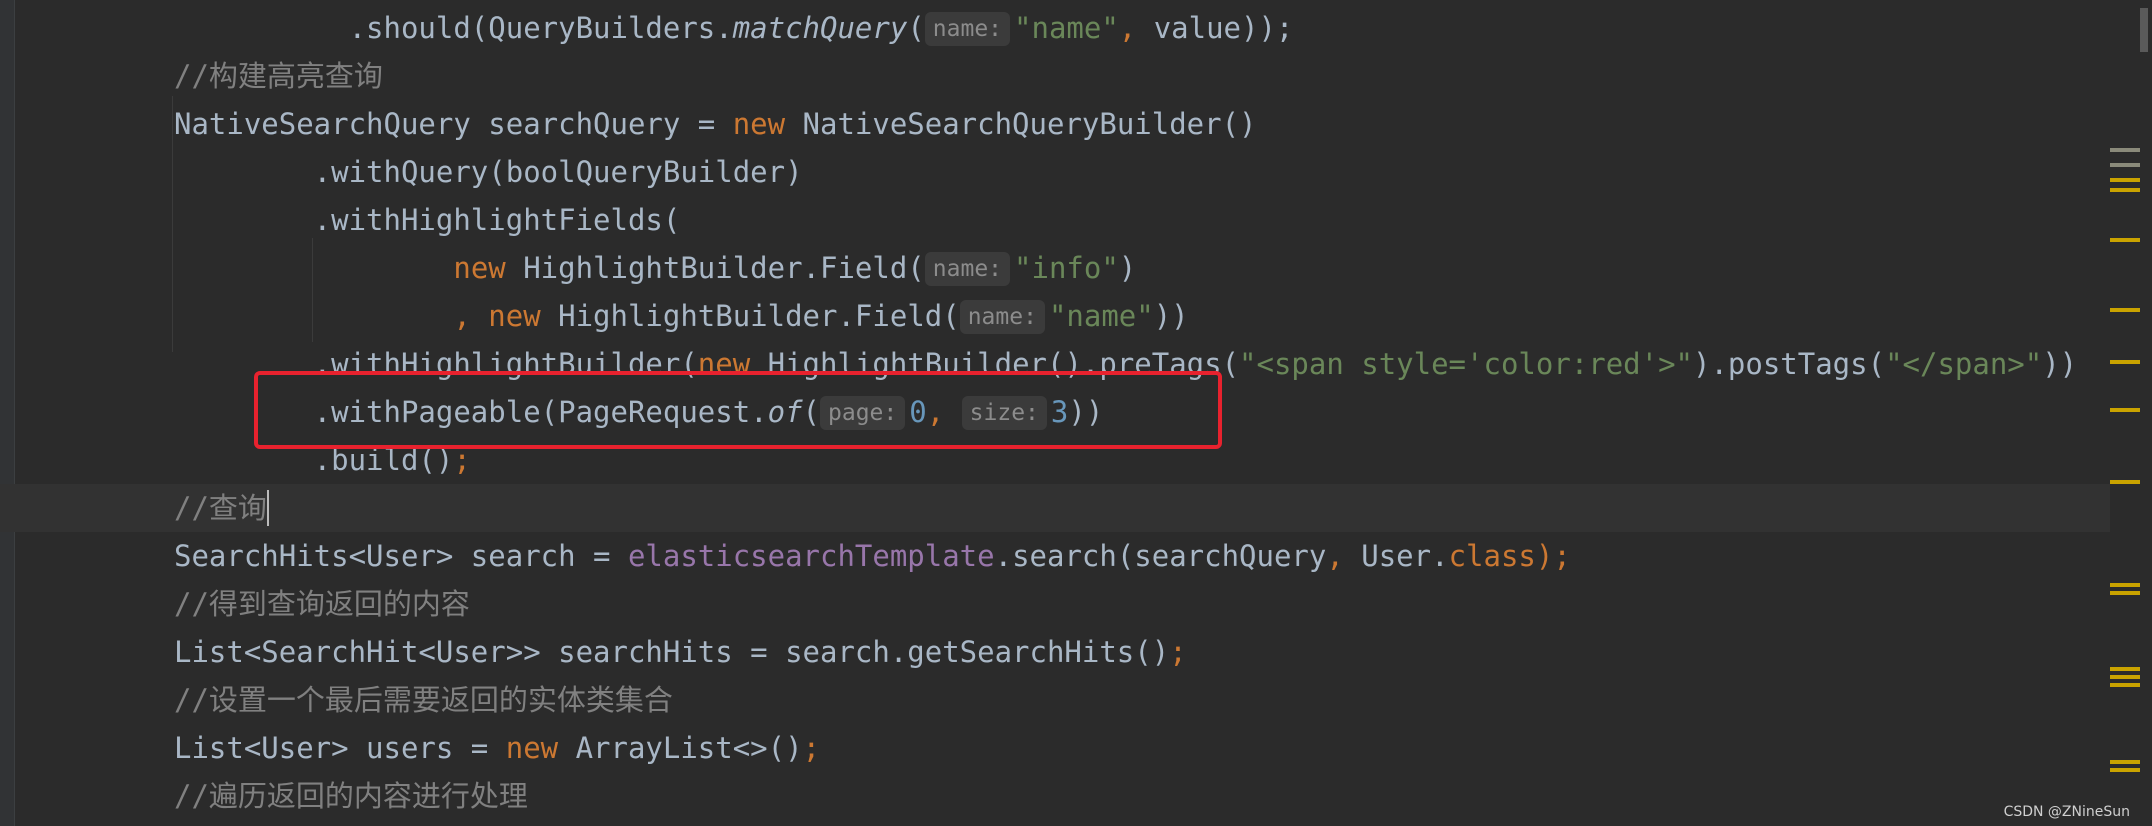 The image size is (2152, 826). Describe the element at coordinates (278, 76) in the screenshot. I see `code-token: //构建高亮查询` at that location.